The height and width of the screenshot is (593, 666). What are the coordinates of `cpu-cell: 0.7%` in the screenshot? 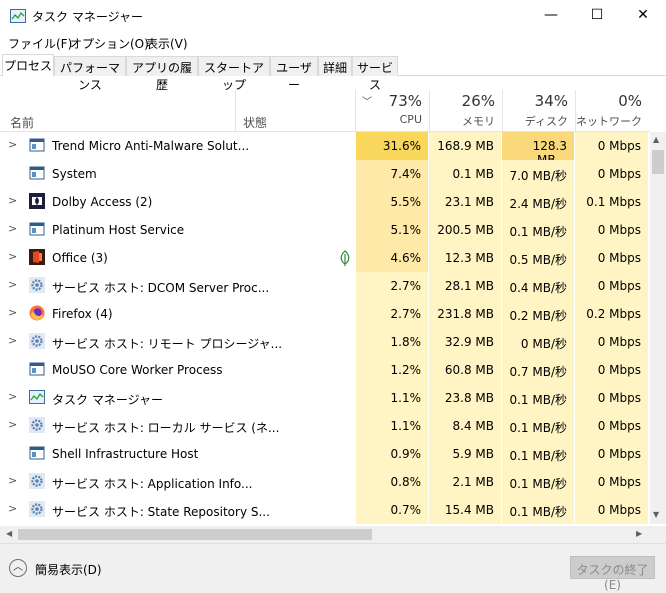 It's located at (392, 510).